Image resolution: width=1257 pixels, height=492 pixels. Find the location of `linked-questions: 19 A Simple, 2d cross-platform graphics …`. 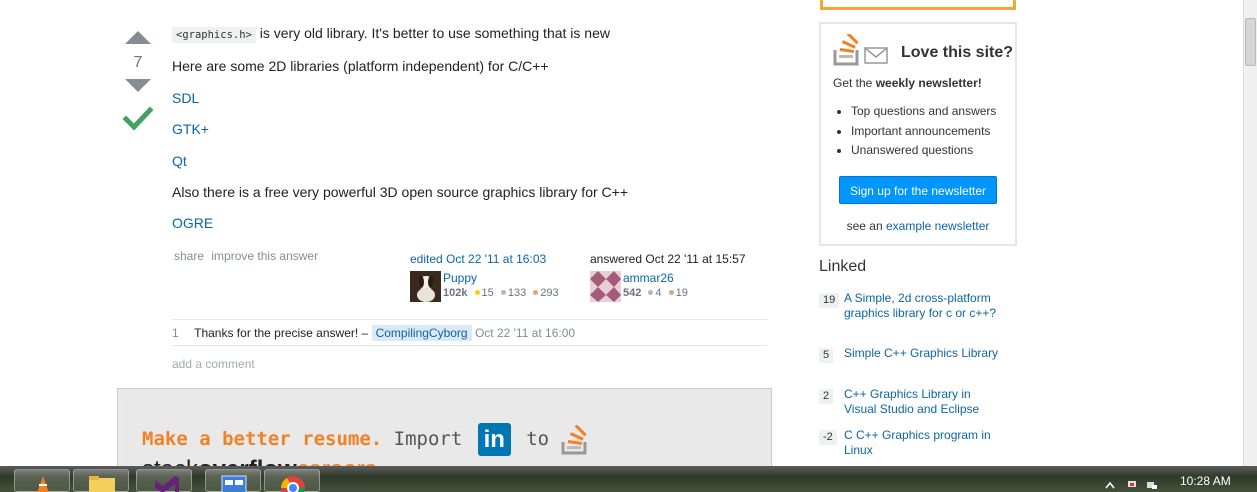

linked-questions: 19 A Simple, 2d cross-platform graphics … is located at coordinates (909, 374).